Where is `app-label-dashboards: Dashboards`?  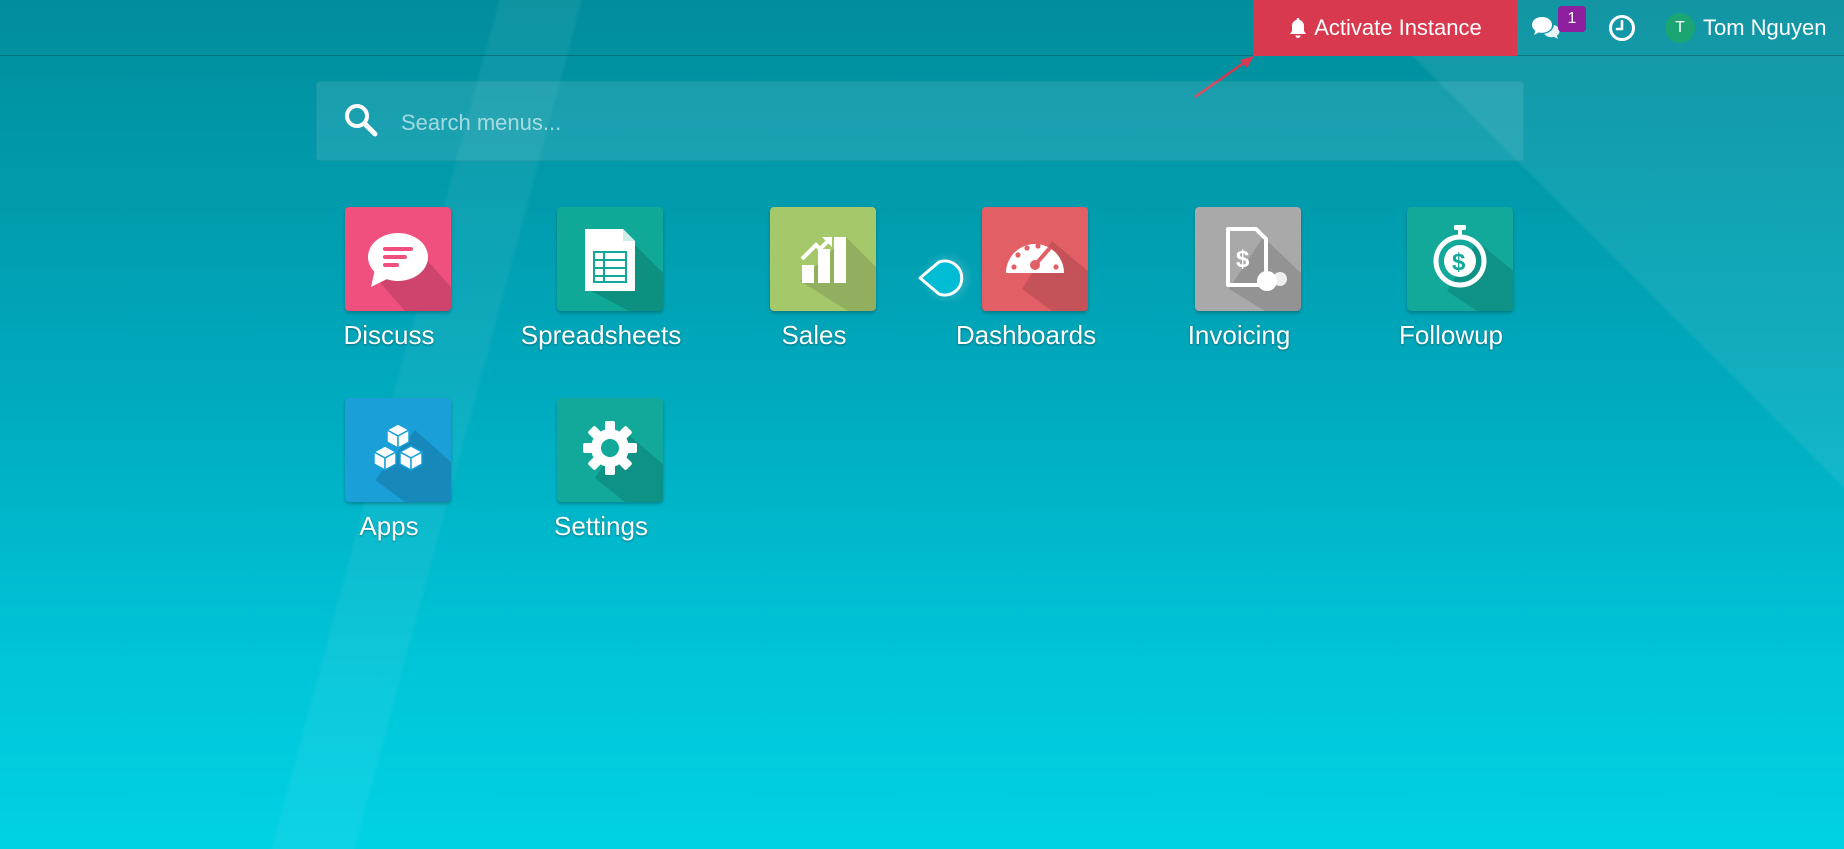
app-label-dashboards: Dashboards is located at coordinates (1026, 335).